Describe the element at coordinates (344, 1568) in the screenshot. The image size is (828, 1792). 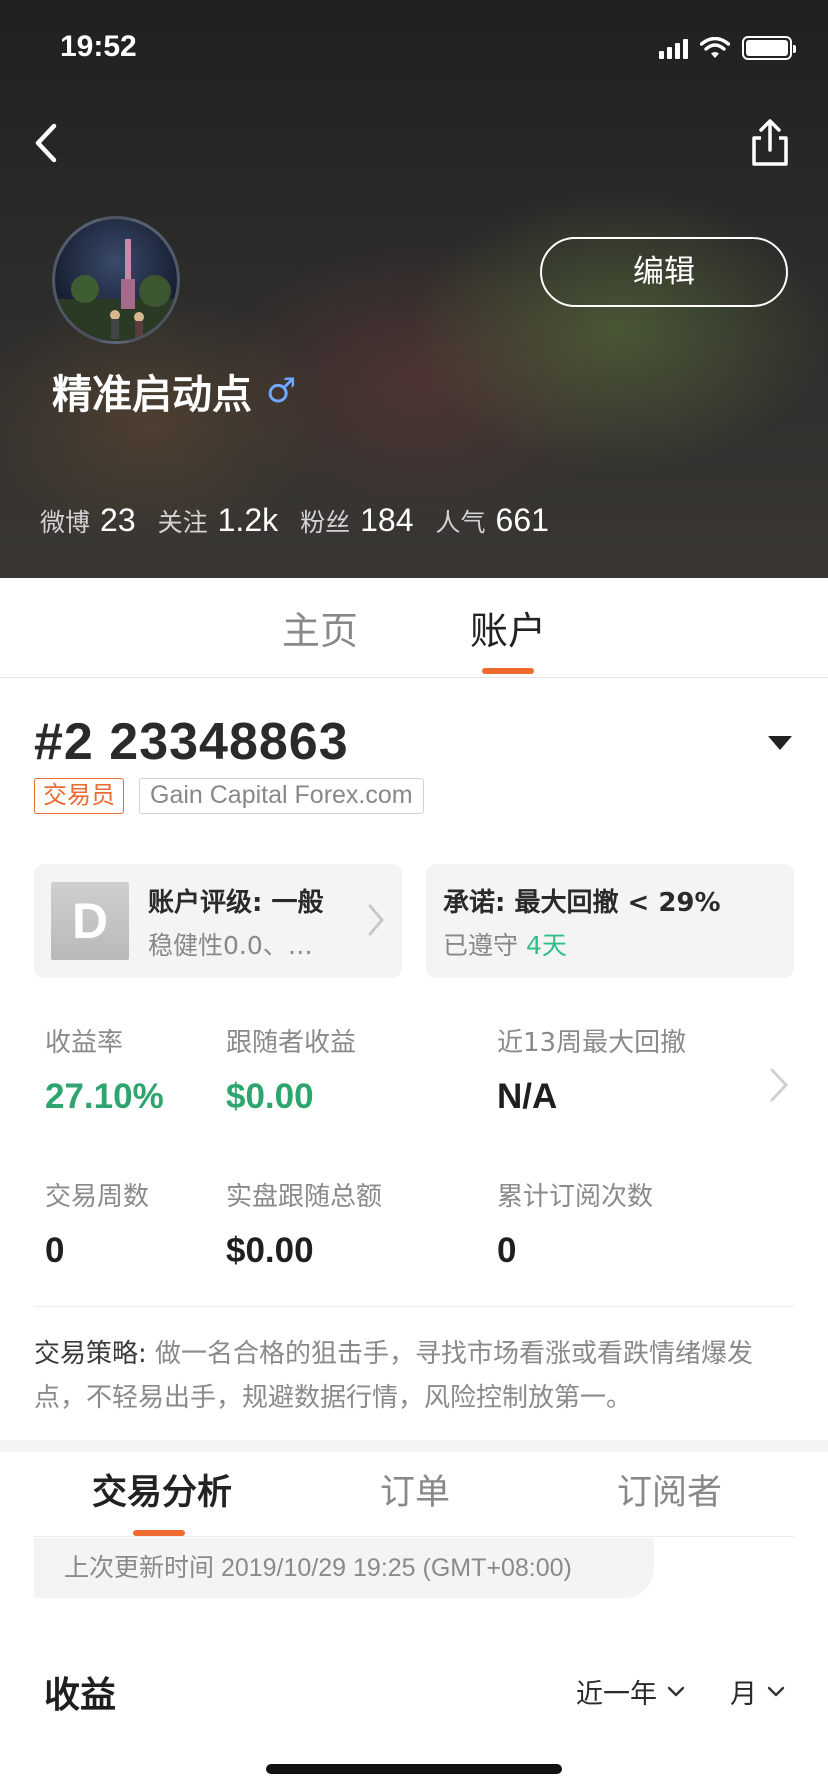
I see `last-update-time: 上次更新时间 2019/10/29 19:25 (GMT+08:00)` at that location.